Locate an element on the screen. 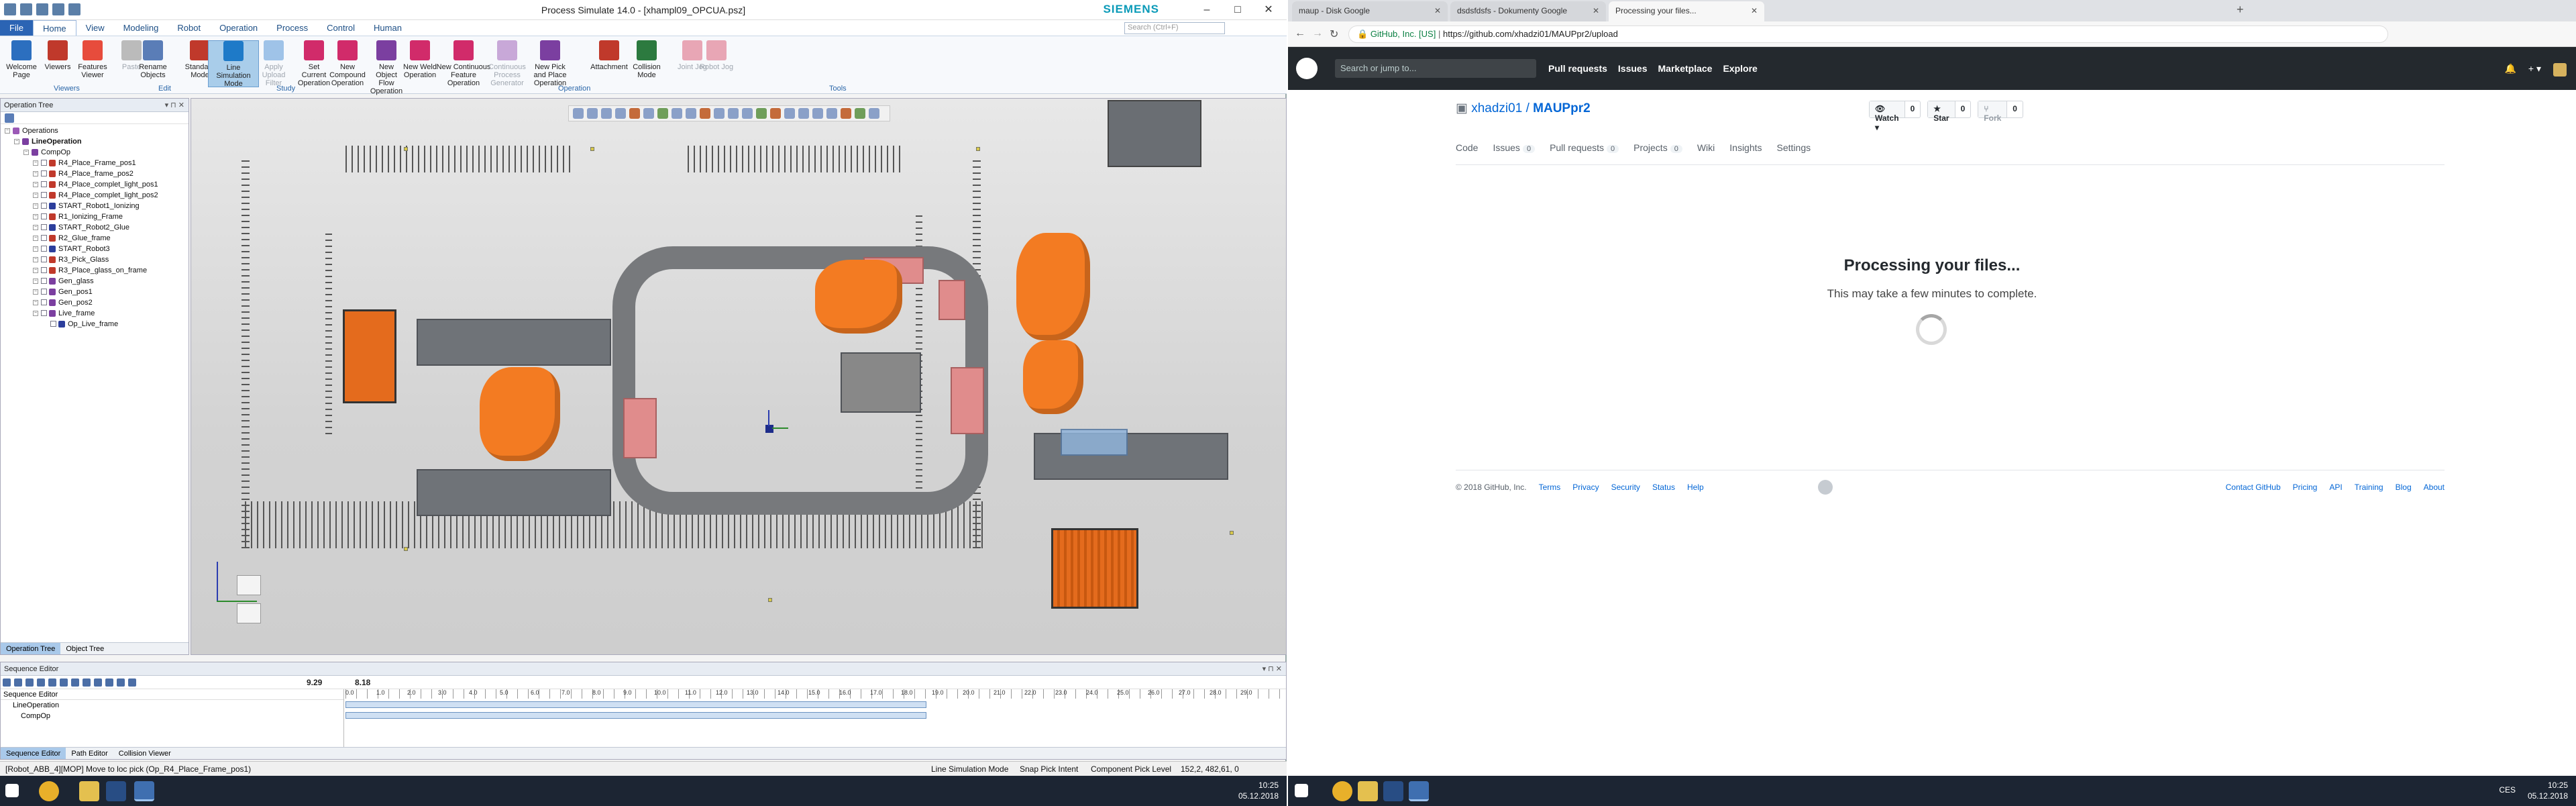 This screenshot has width=2576, height=806. chrome-icon is located at coordinates (1342, 791).